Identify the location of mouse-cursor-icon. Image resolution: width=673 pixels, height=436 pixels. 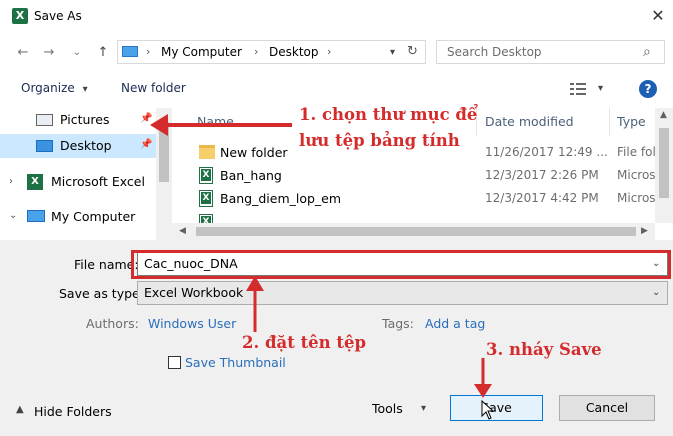
(488, 410).